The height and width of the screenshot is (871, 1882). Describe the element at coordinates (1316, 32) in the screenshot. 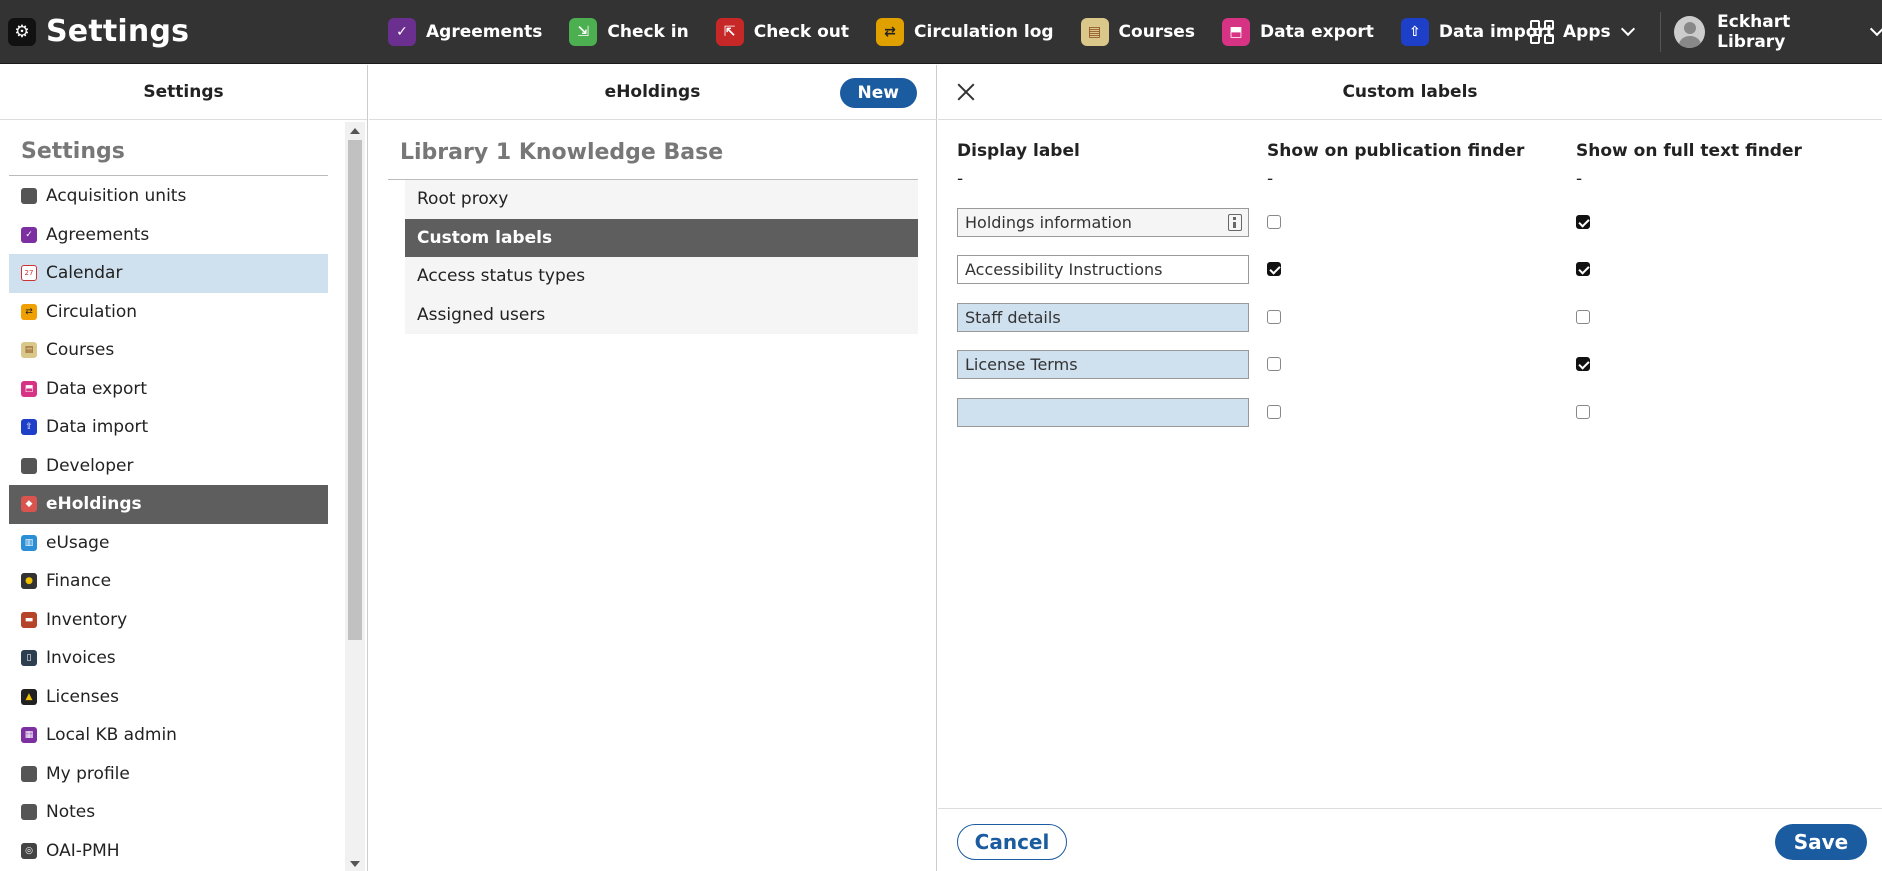

I see `nav-label: Data export` at that location.